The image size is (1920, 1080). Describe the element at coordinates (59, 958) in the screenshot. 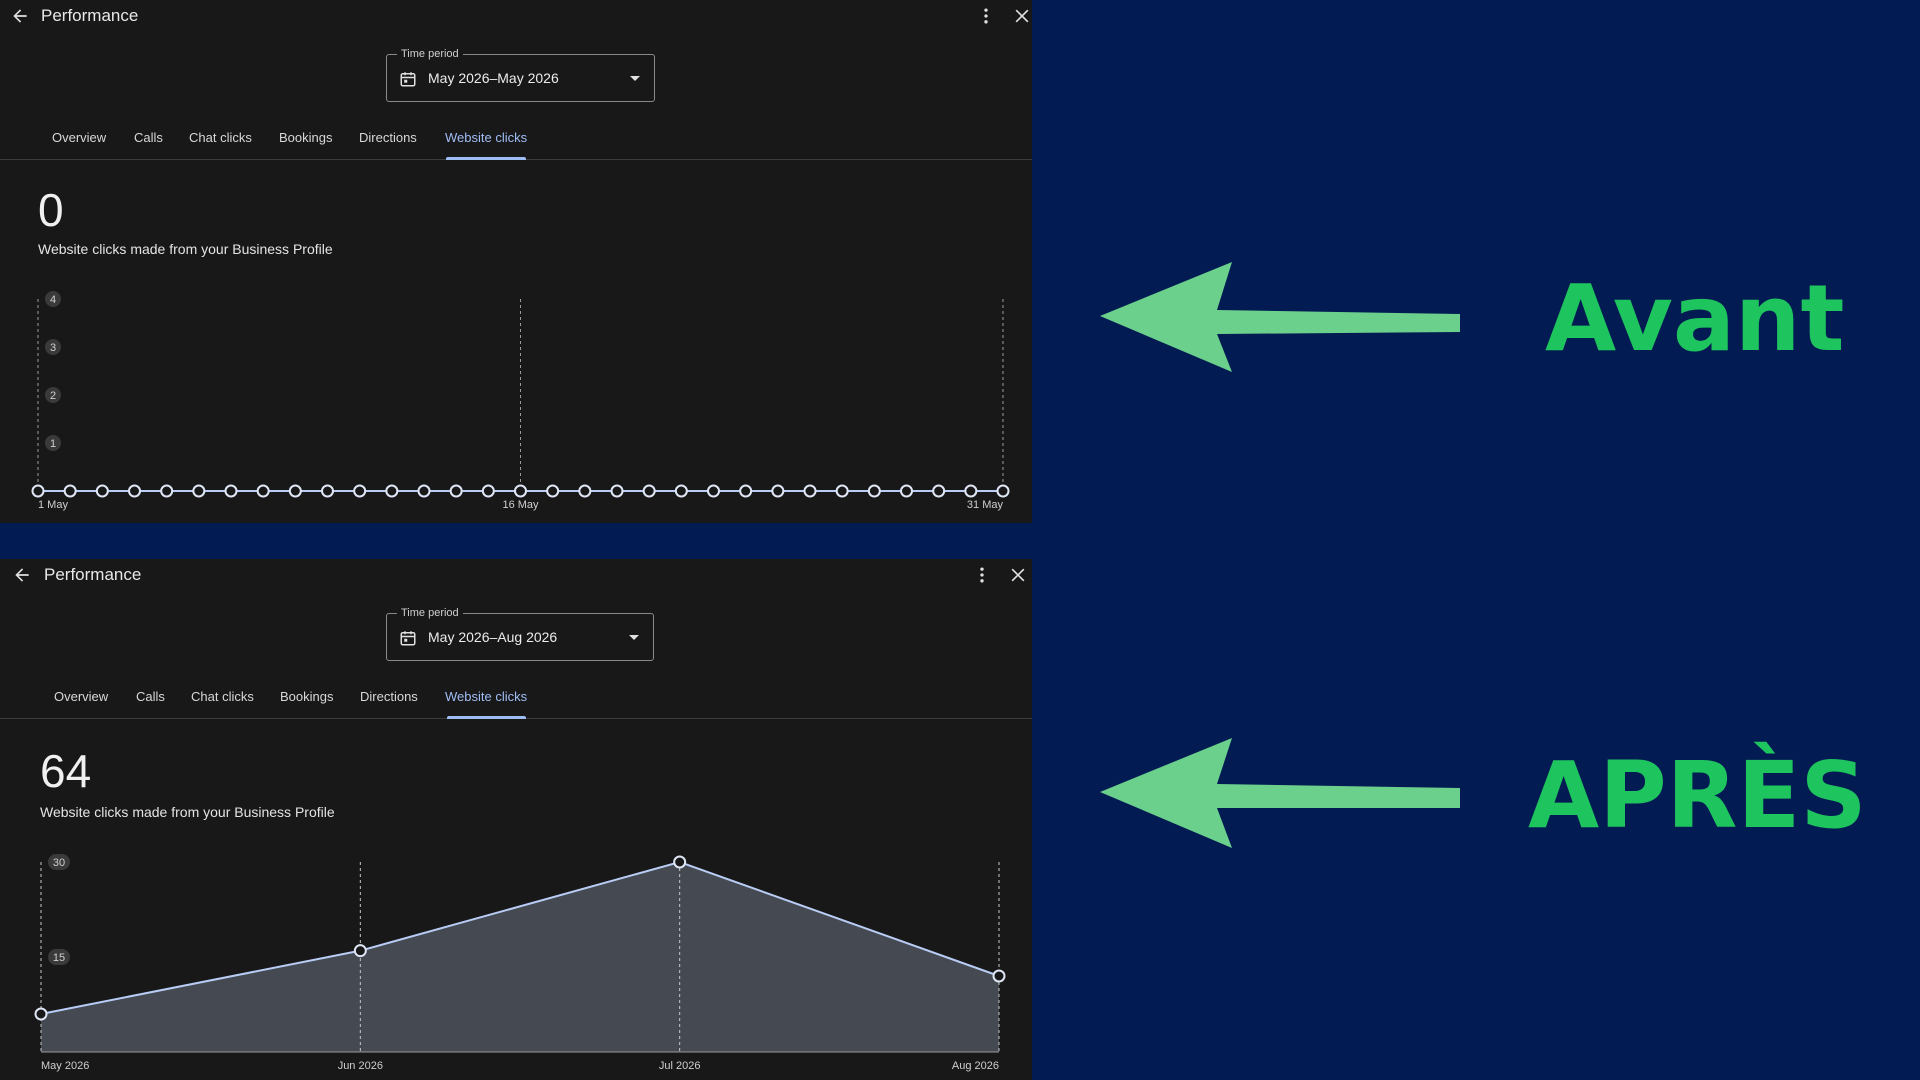

I see `y-tick-label: 15` at that location.